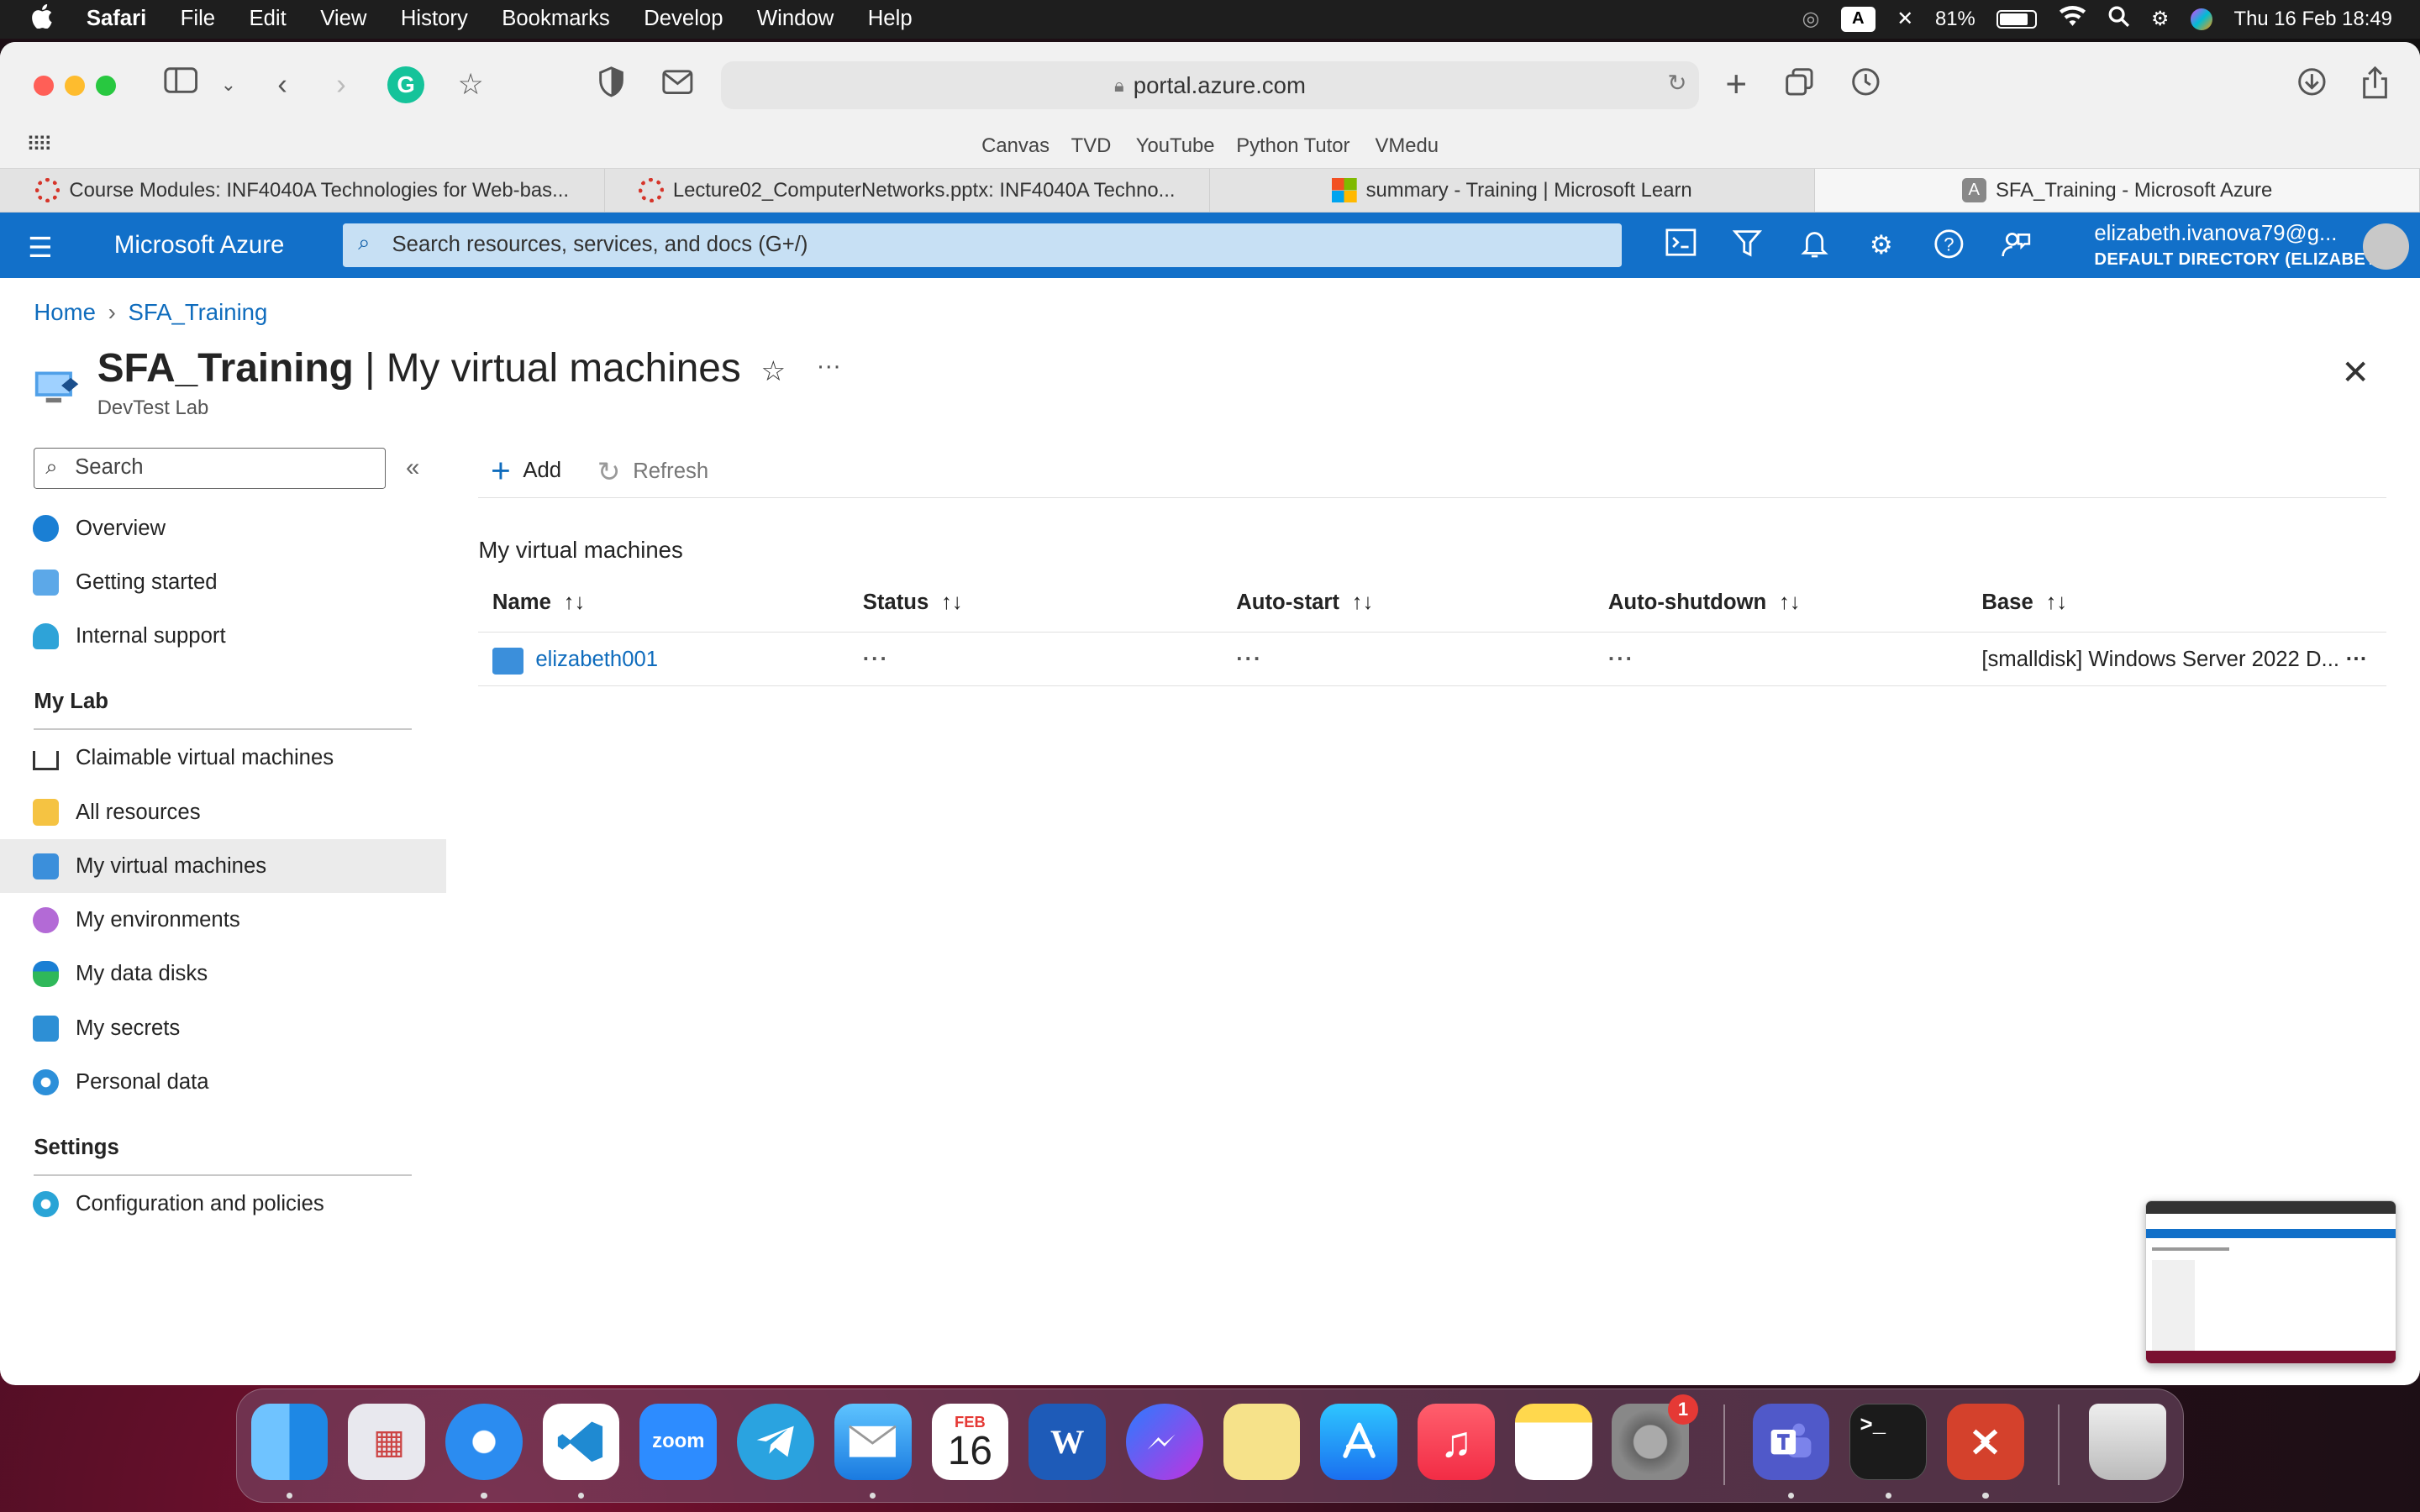  What do you see at coordinates (873, 1442) in the screenshot?
I see `mail-app-icon` at bounding box center [873, 1442].